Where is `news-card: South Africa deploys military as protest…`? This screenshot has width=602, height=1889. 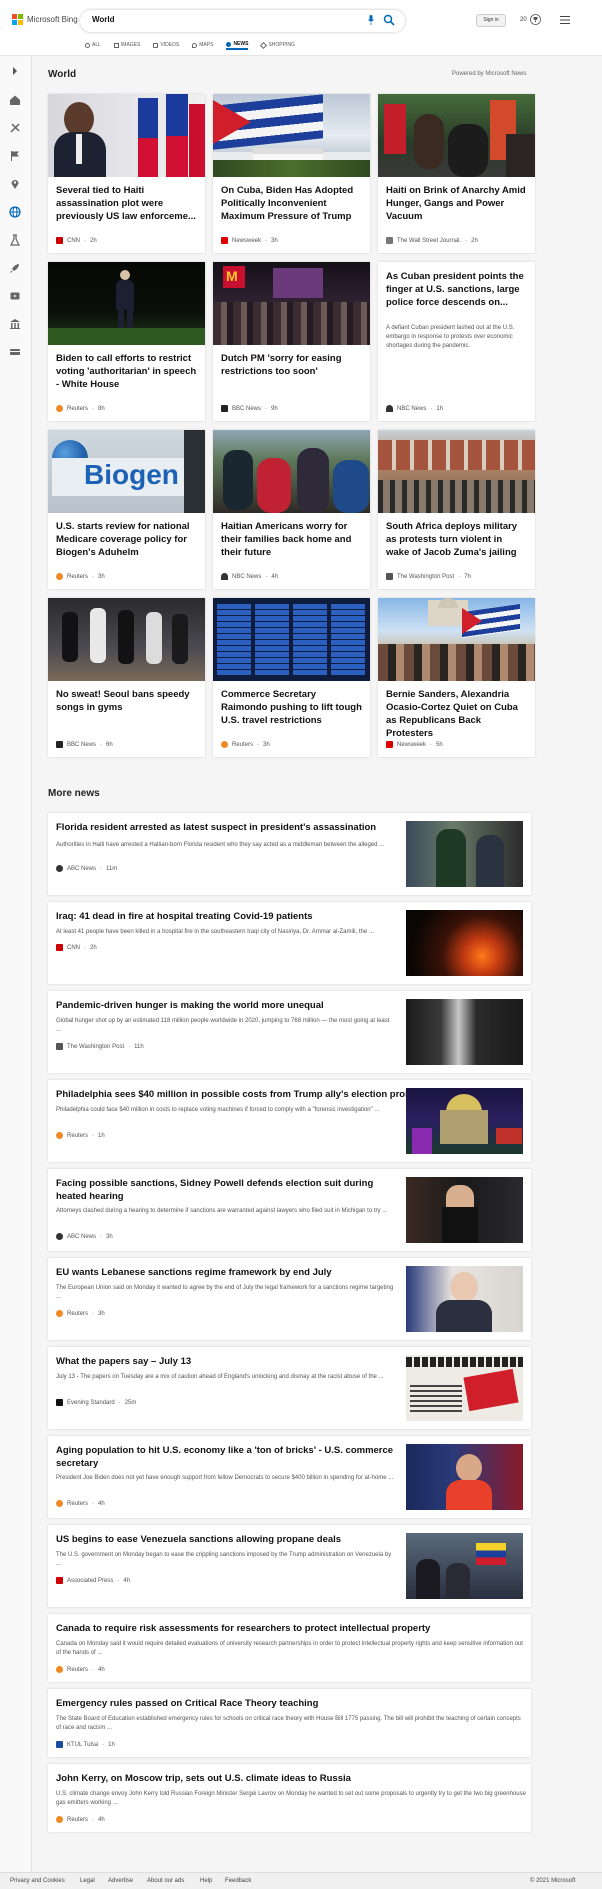
news-card: South Africa deploys military as protest… is located at coordinates (456, 509).